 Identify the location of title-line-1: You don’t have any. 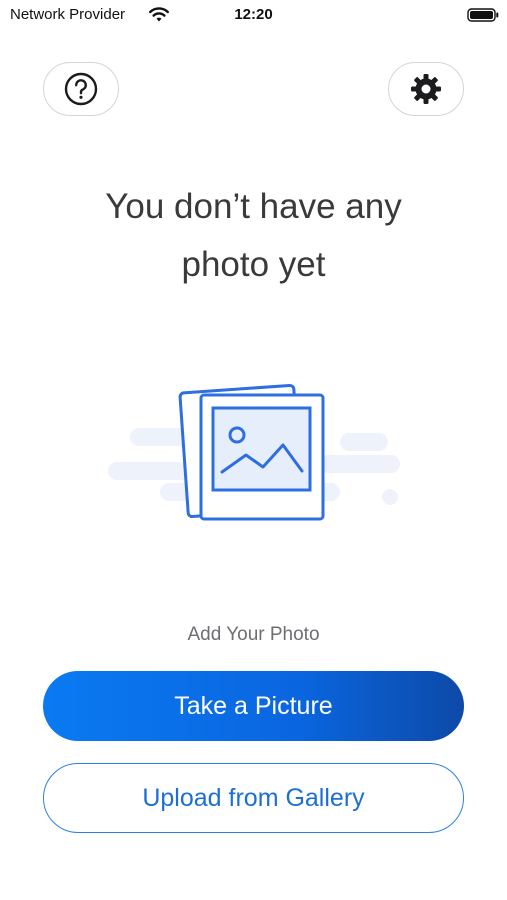
(253, 206).